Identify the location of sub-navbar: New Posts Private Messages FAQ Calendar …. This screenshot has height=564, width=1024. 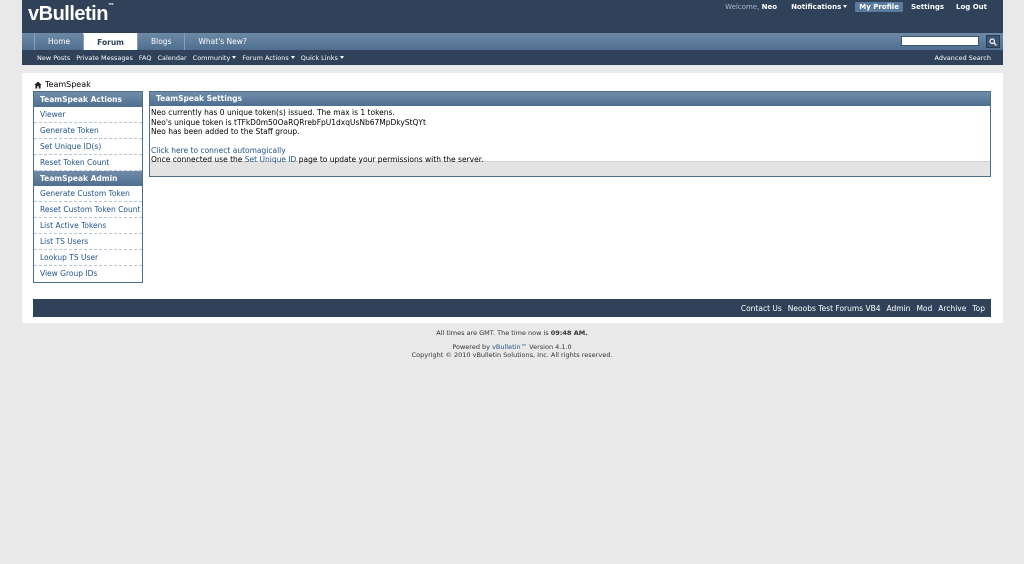
(512, 57).